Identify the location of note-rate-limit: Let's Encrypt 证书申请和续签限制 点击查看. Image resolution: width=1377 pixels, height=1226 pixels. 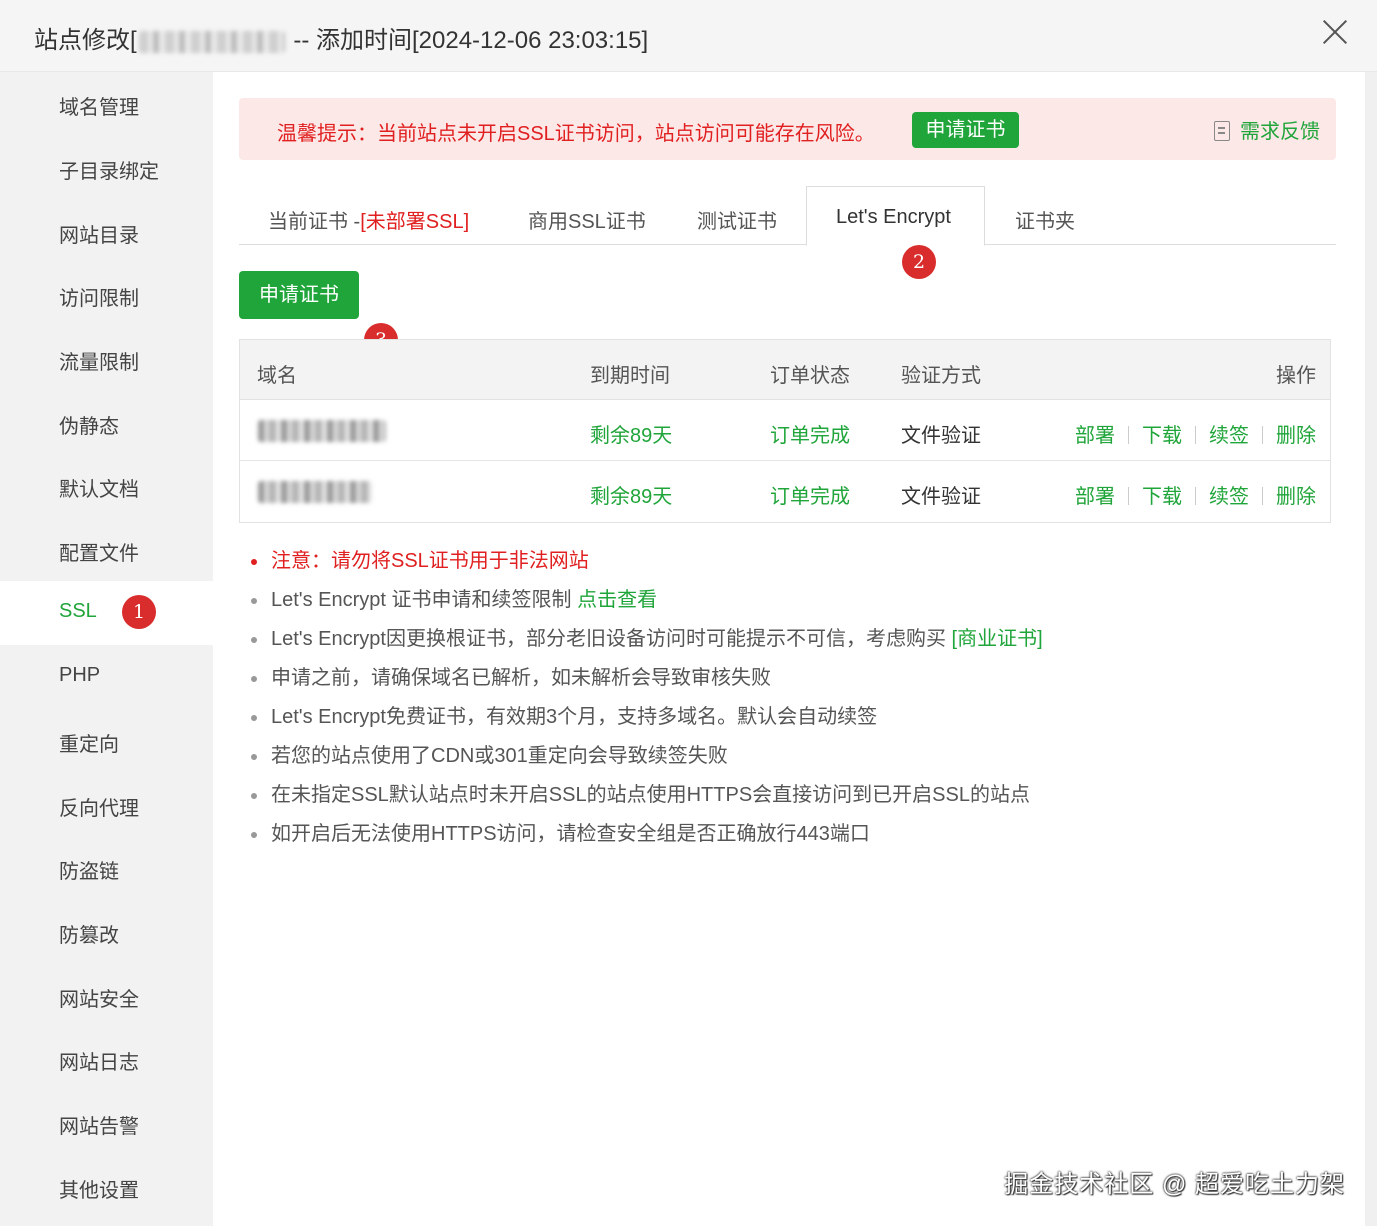
(646, 604).